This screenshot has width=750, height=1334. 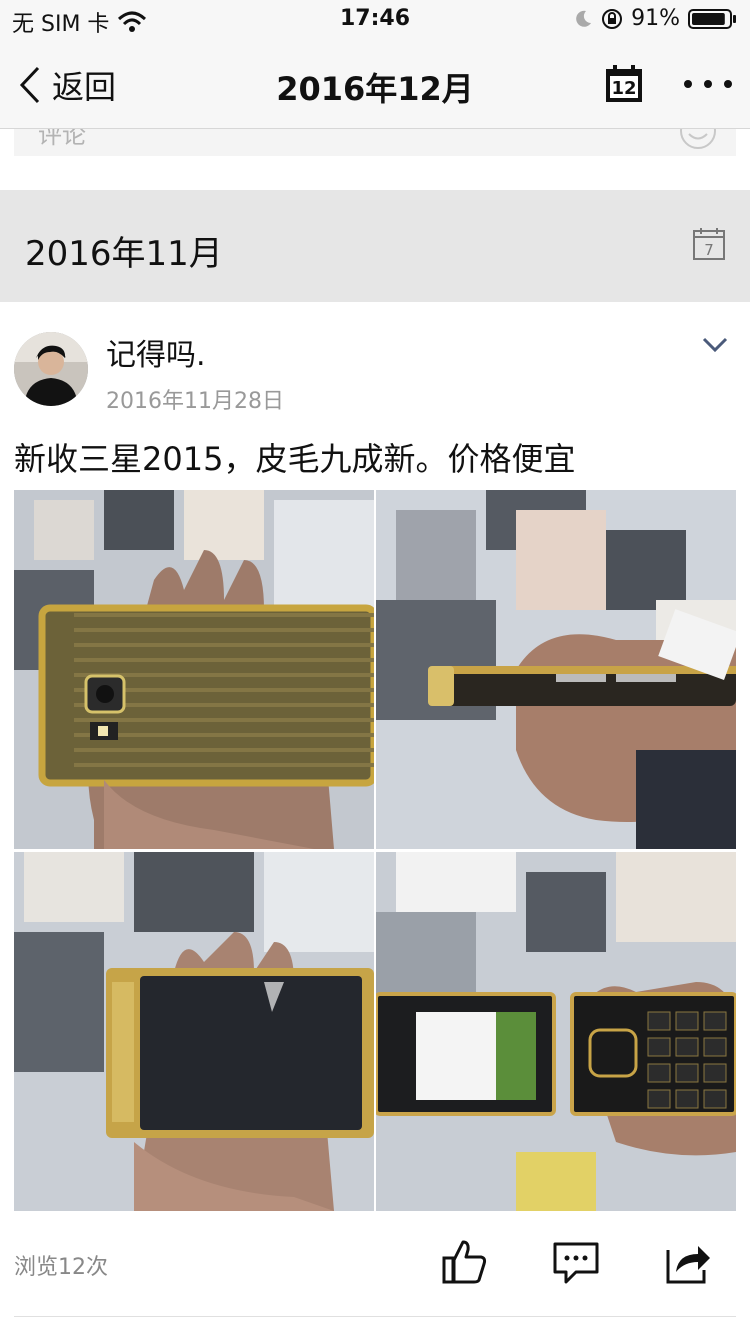 I want to click on comment-placeholder: 评论, so click(x=62, y=139).